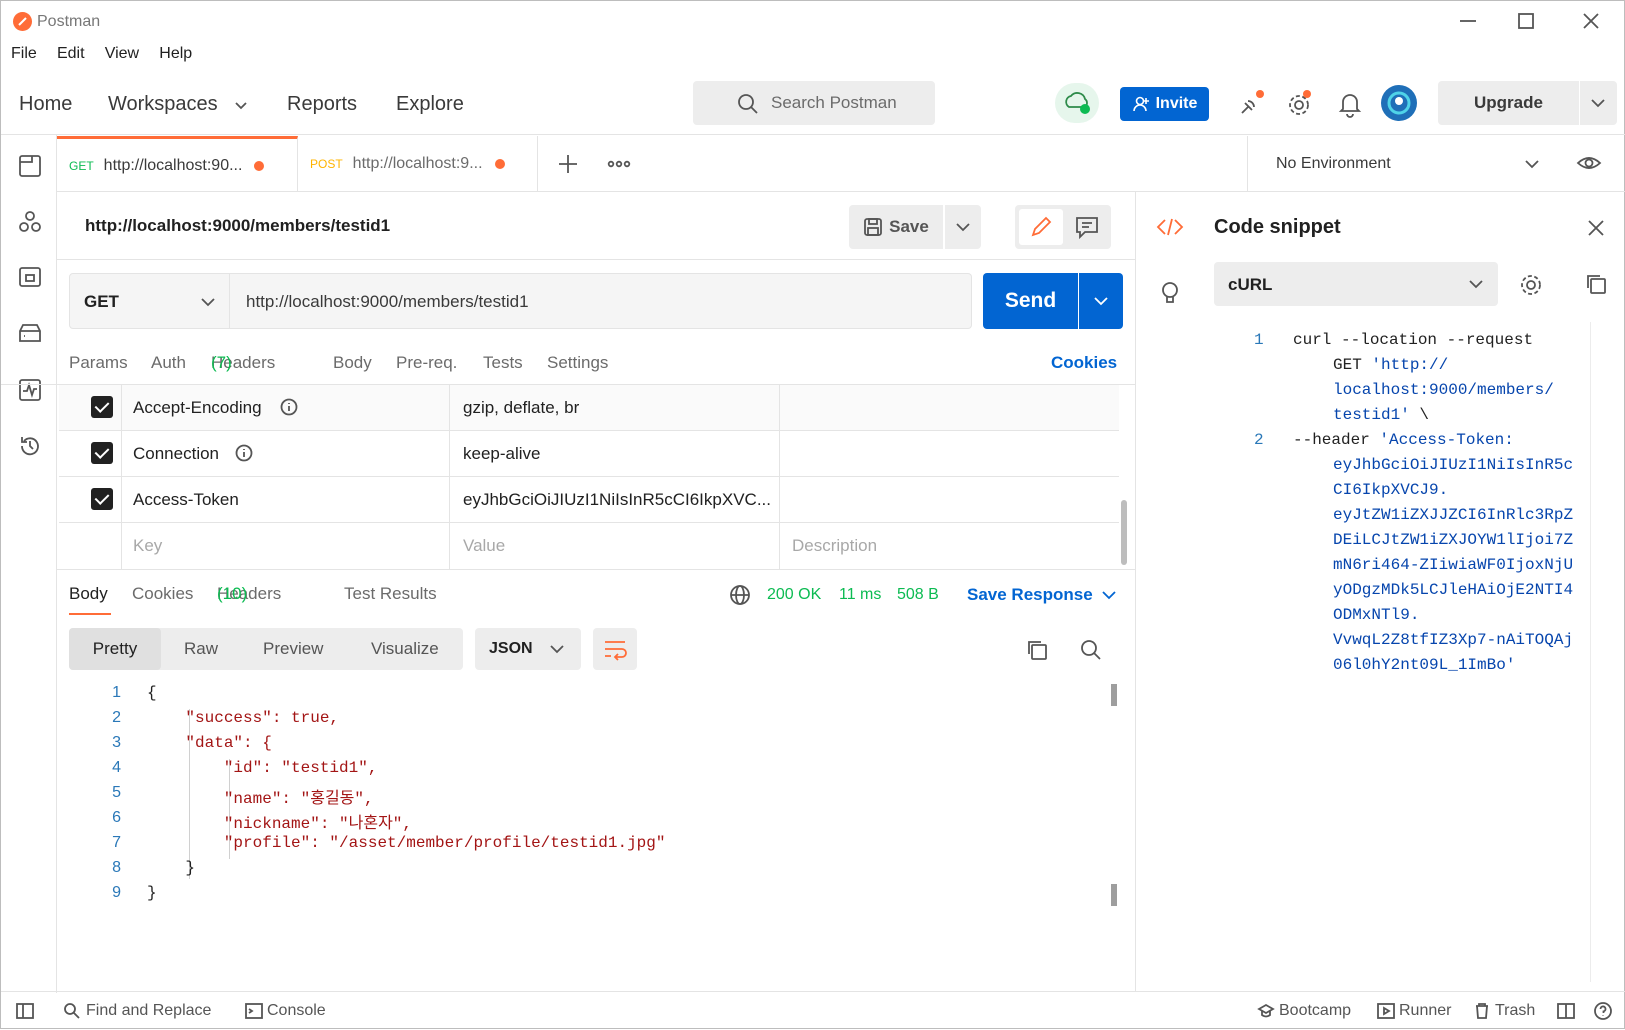  What do you see at coordinates (1170, 227) in the screenshot?
I see `code-icon` at bounding box center [1170, 227].